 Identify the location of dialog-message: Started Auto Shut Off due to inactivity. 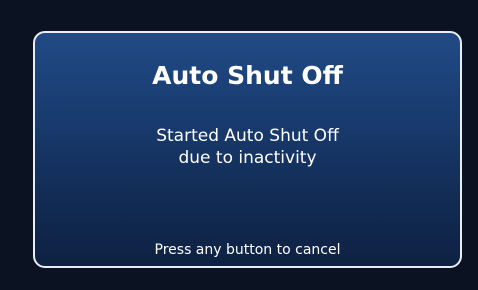
(247, 147).